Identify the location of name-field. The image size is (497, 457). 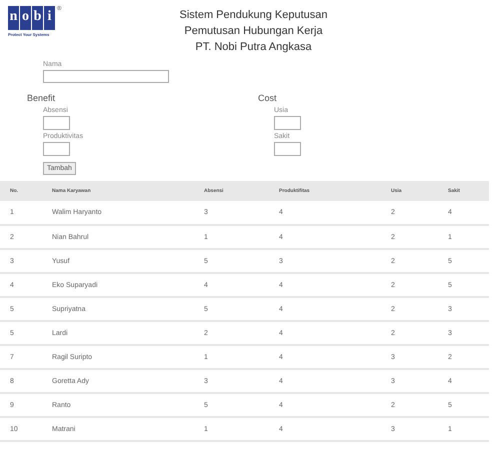
(106, 76).